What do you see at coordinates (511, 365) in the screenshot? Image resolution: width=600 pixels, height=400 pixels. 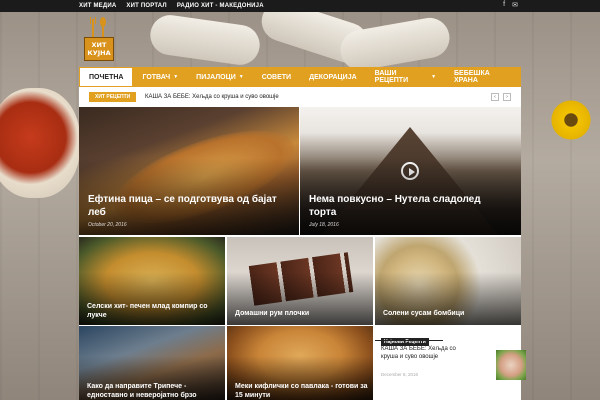 I see `recent-post-thumbnail` at bounding box center [511, 365].